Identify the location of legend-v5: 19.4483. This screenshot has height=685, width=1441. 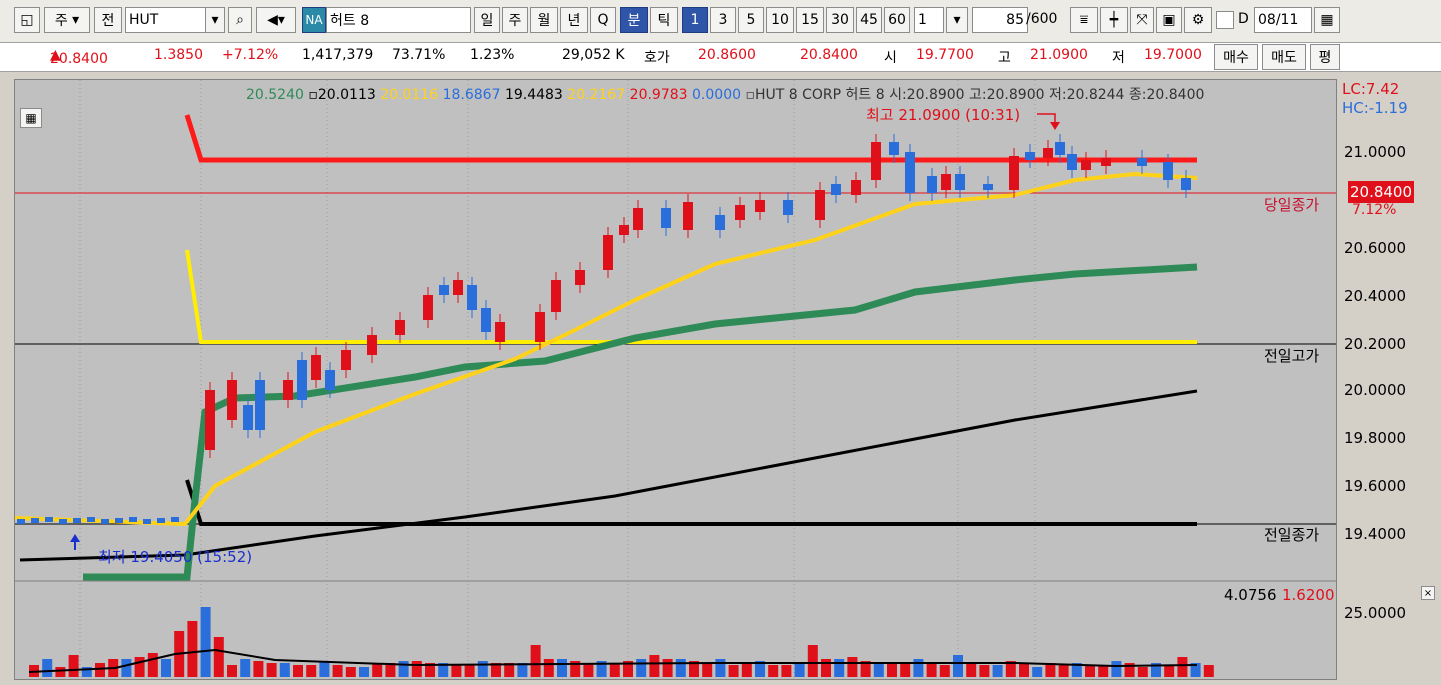
(533, 95).